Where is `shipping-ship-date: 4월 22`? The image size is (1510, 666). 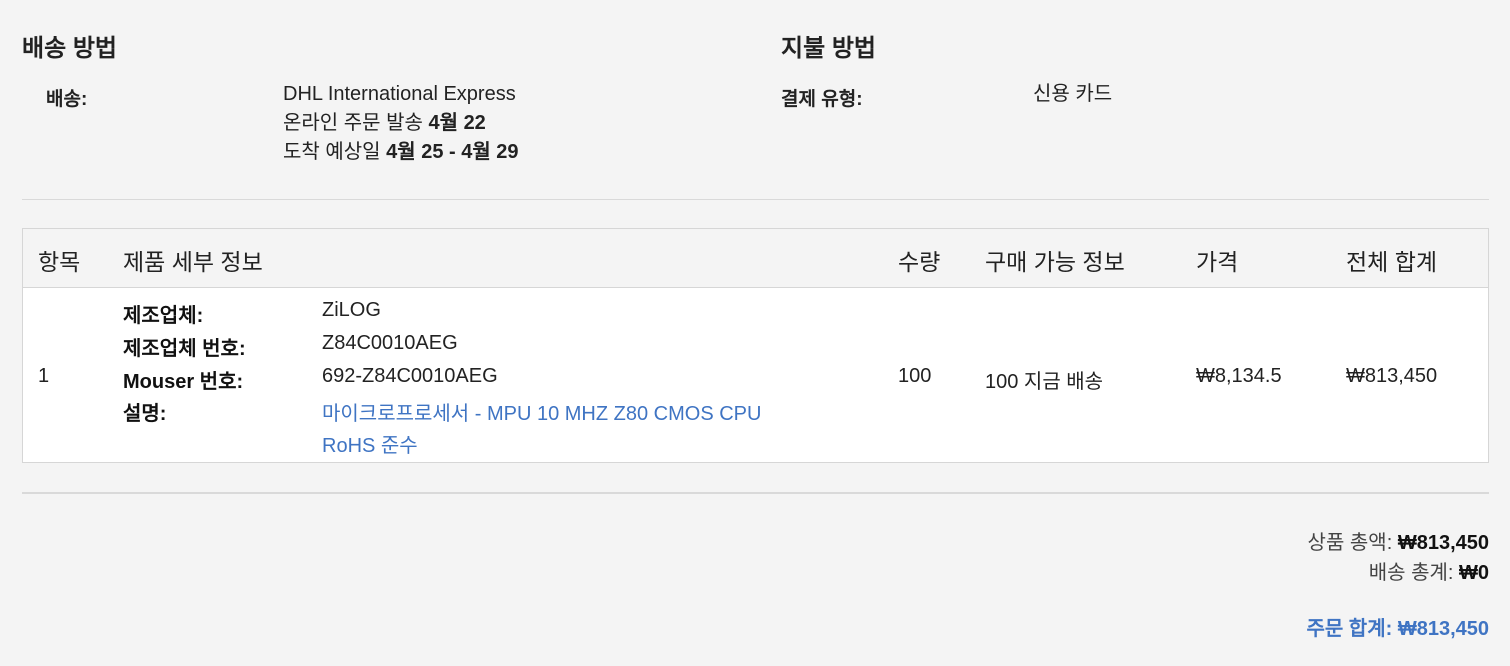 shipping-ship-date: 4월 22 is located at coordinates (457, 123).